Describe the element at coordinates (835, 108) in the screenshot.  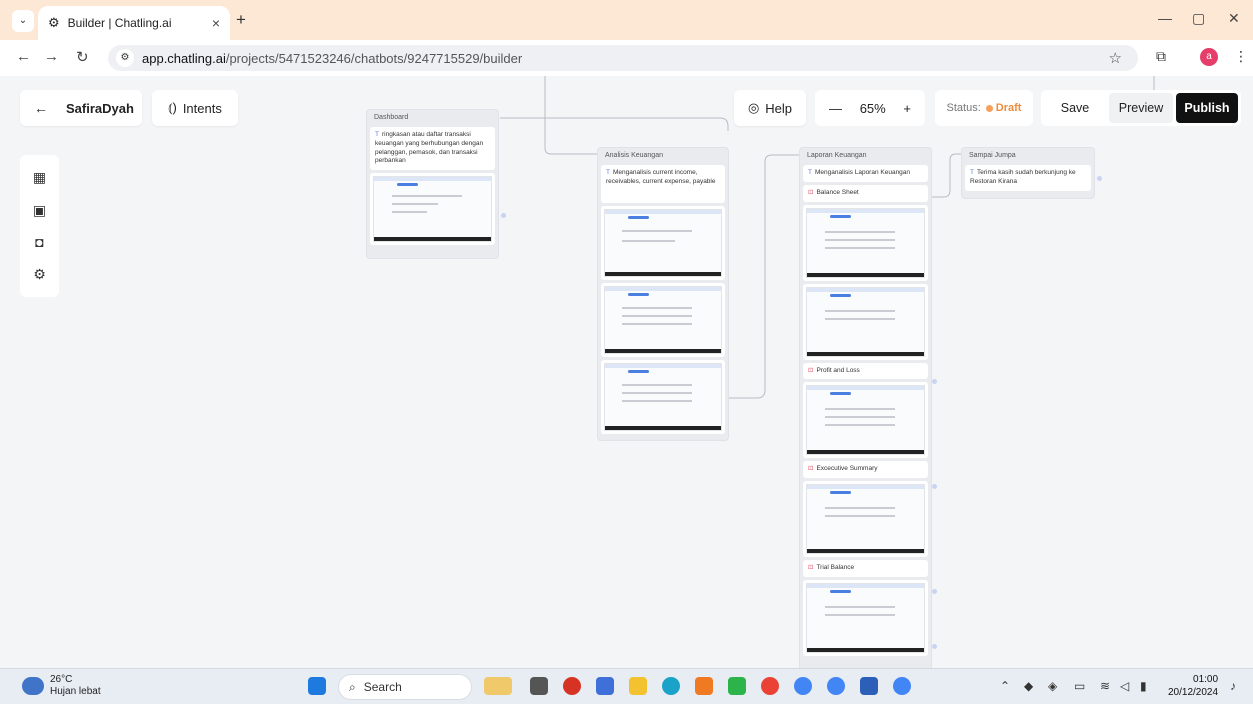
I see `zoom-out-button: —` at that location.